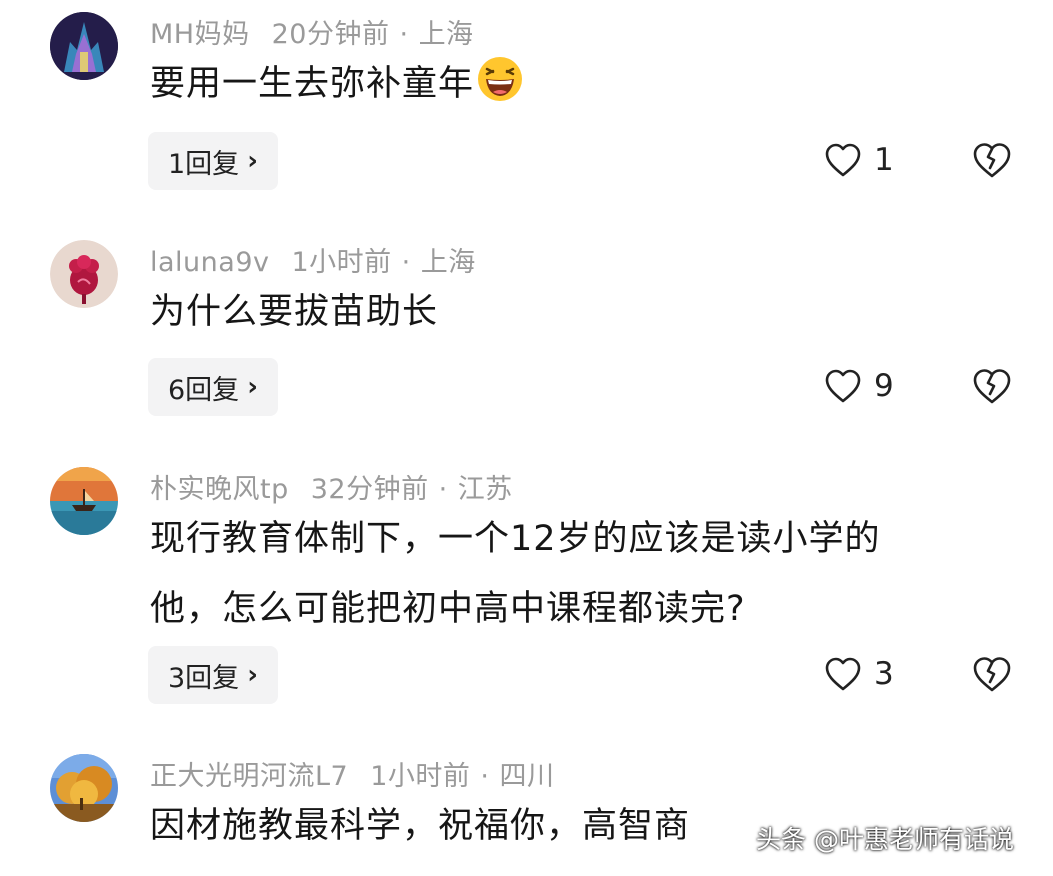 Image resolution: width=1053 pixels, height=876 pixels. What do you see at coordinates (515, 539) in the screenshot?
I see `comment-text-line: 现行教育体制下，一个12岁的应该是读小学的` at bounding box center [515, 539].